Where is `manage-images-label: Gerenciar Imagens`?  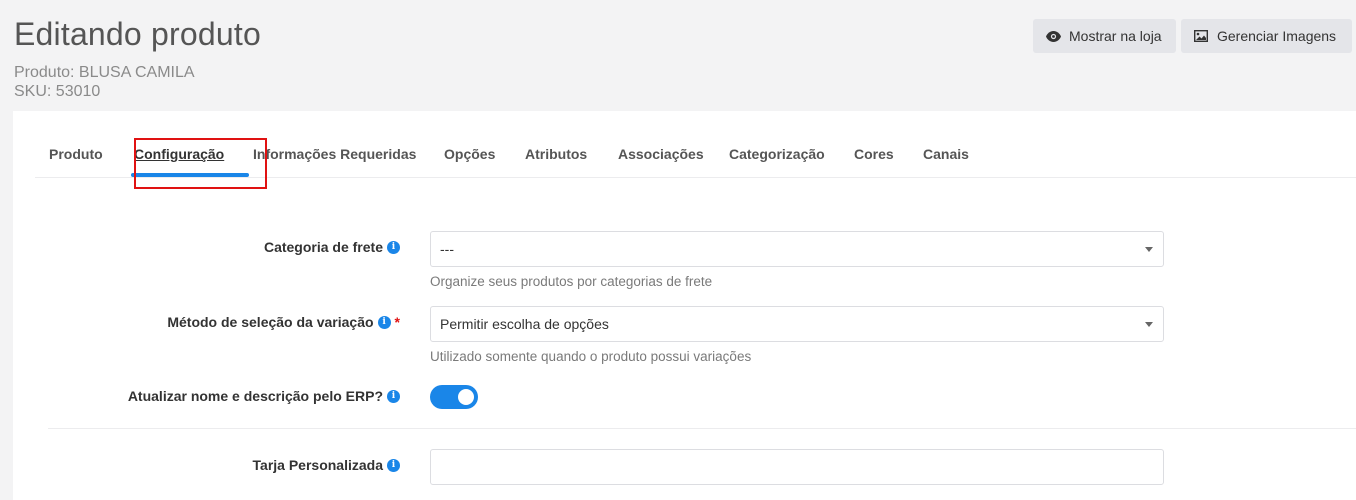 manage-images-label: Gerenciar Imagens is located at coordinates (1277, 36).